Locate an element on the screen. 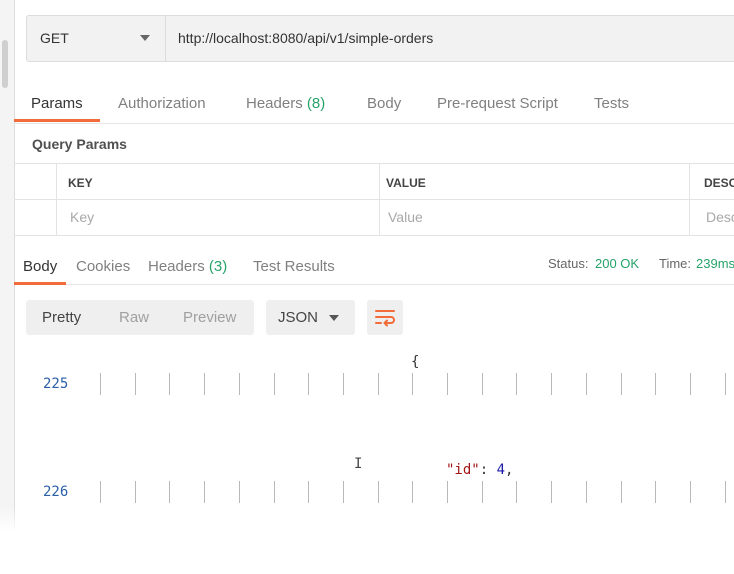 The image size is (734, 574). active-tab-indicator is located at coordinates (57, 120).